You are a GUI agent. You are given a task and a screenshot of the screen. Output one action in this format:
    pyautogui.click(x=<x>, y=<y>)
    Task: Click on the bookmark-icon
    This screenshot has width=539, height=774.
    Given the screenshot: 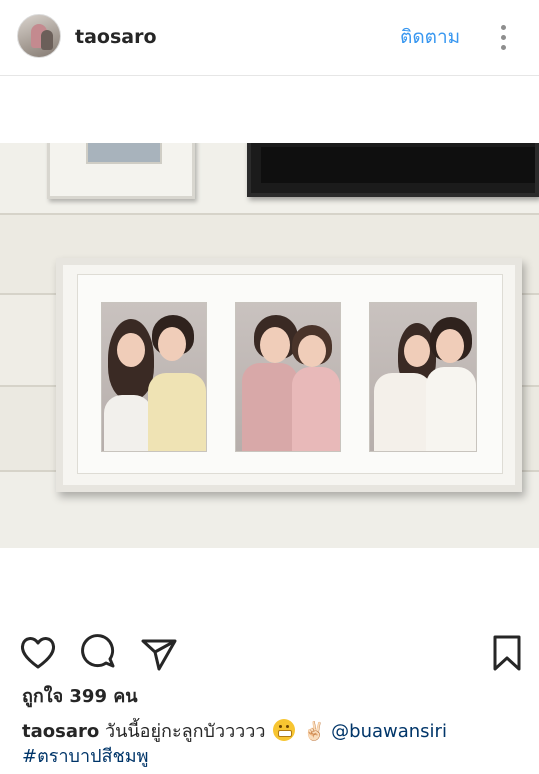 What is the action you would take?
    pyautogui.click(x=507, y=653)
    